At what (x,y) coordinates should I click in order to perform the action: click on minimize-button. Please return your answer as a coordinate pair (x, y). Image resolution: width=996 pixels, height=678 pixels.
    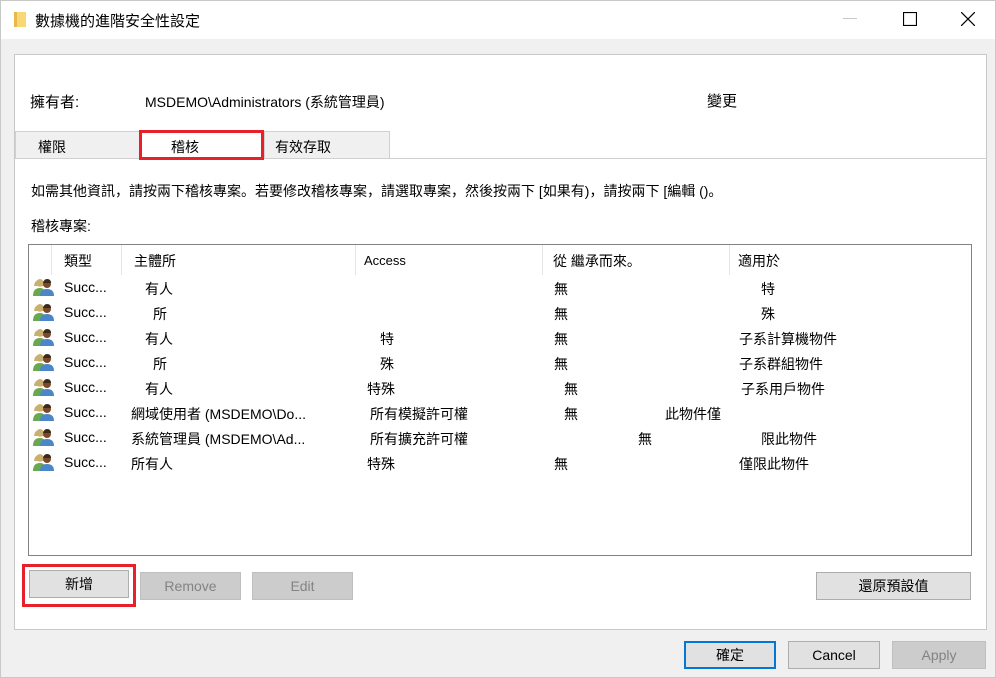
    Looking at the image, I should click on (850, 19).